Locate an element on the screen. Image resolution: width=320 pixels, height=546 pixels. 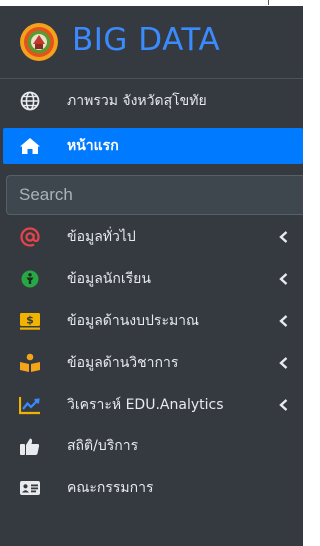
nav-item-overview-label: ภาพรวม จังหวัดสุโขทัย is located at coordinates (137, 101).